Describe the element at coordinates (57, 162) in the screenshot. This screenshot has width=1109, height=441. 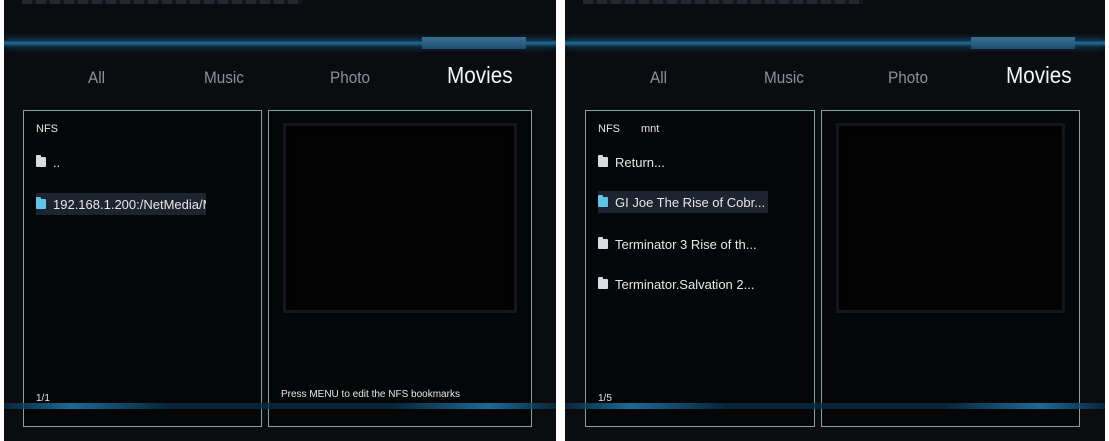
I see `list-item-label: ..` at that location.